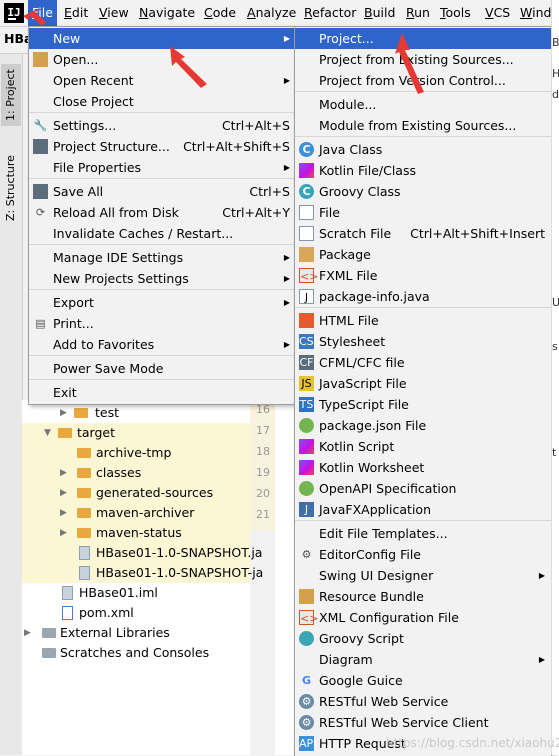 The image size is (559, 756). What do you see at coordinates (555, 73) in the screenshot?
I see `editor-edge-text: H` at bounding box center [555, 73].